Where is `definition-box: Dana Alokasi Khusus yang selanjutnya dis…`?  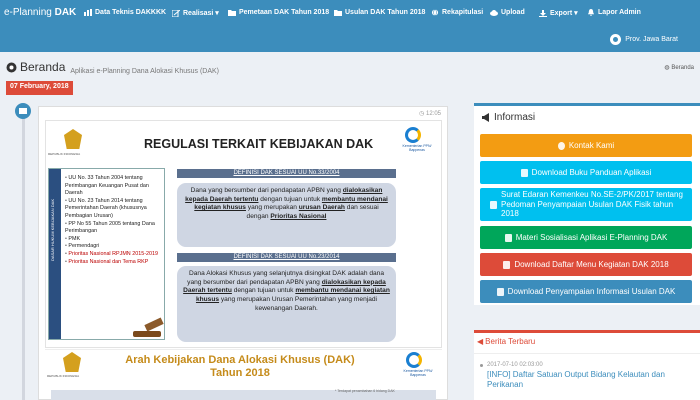
definition-box: Dana Alokasi Khusus yang selanjutnya dis… is located at coordinates (286, 304).